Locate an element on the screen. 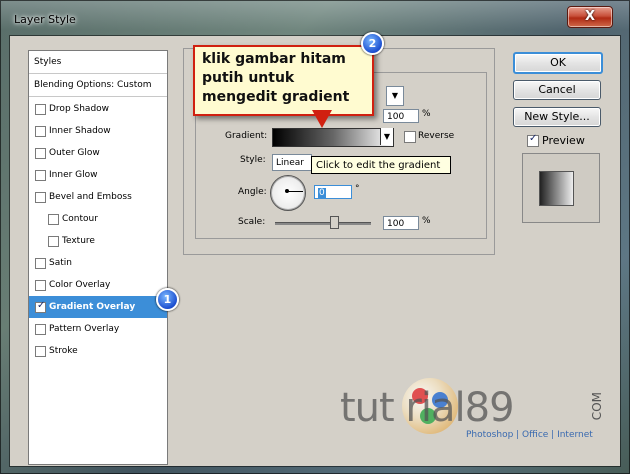 This screenshot has width=630, height=474. style-label: Style: is located at coordinates (253, 160).